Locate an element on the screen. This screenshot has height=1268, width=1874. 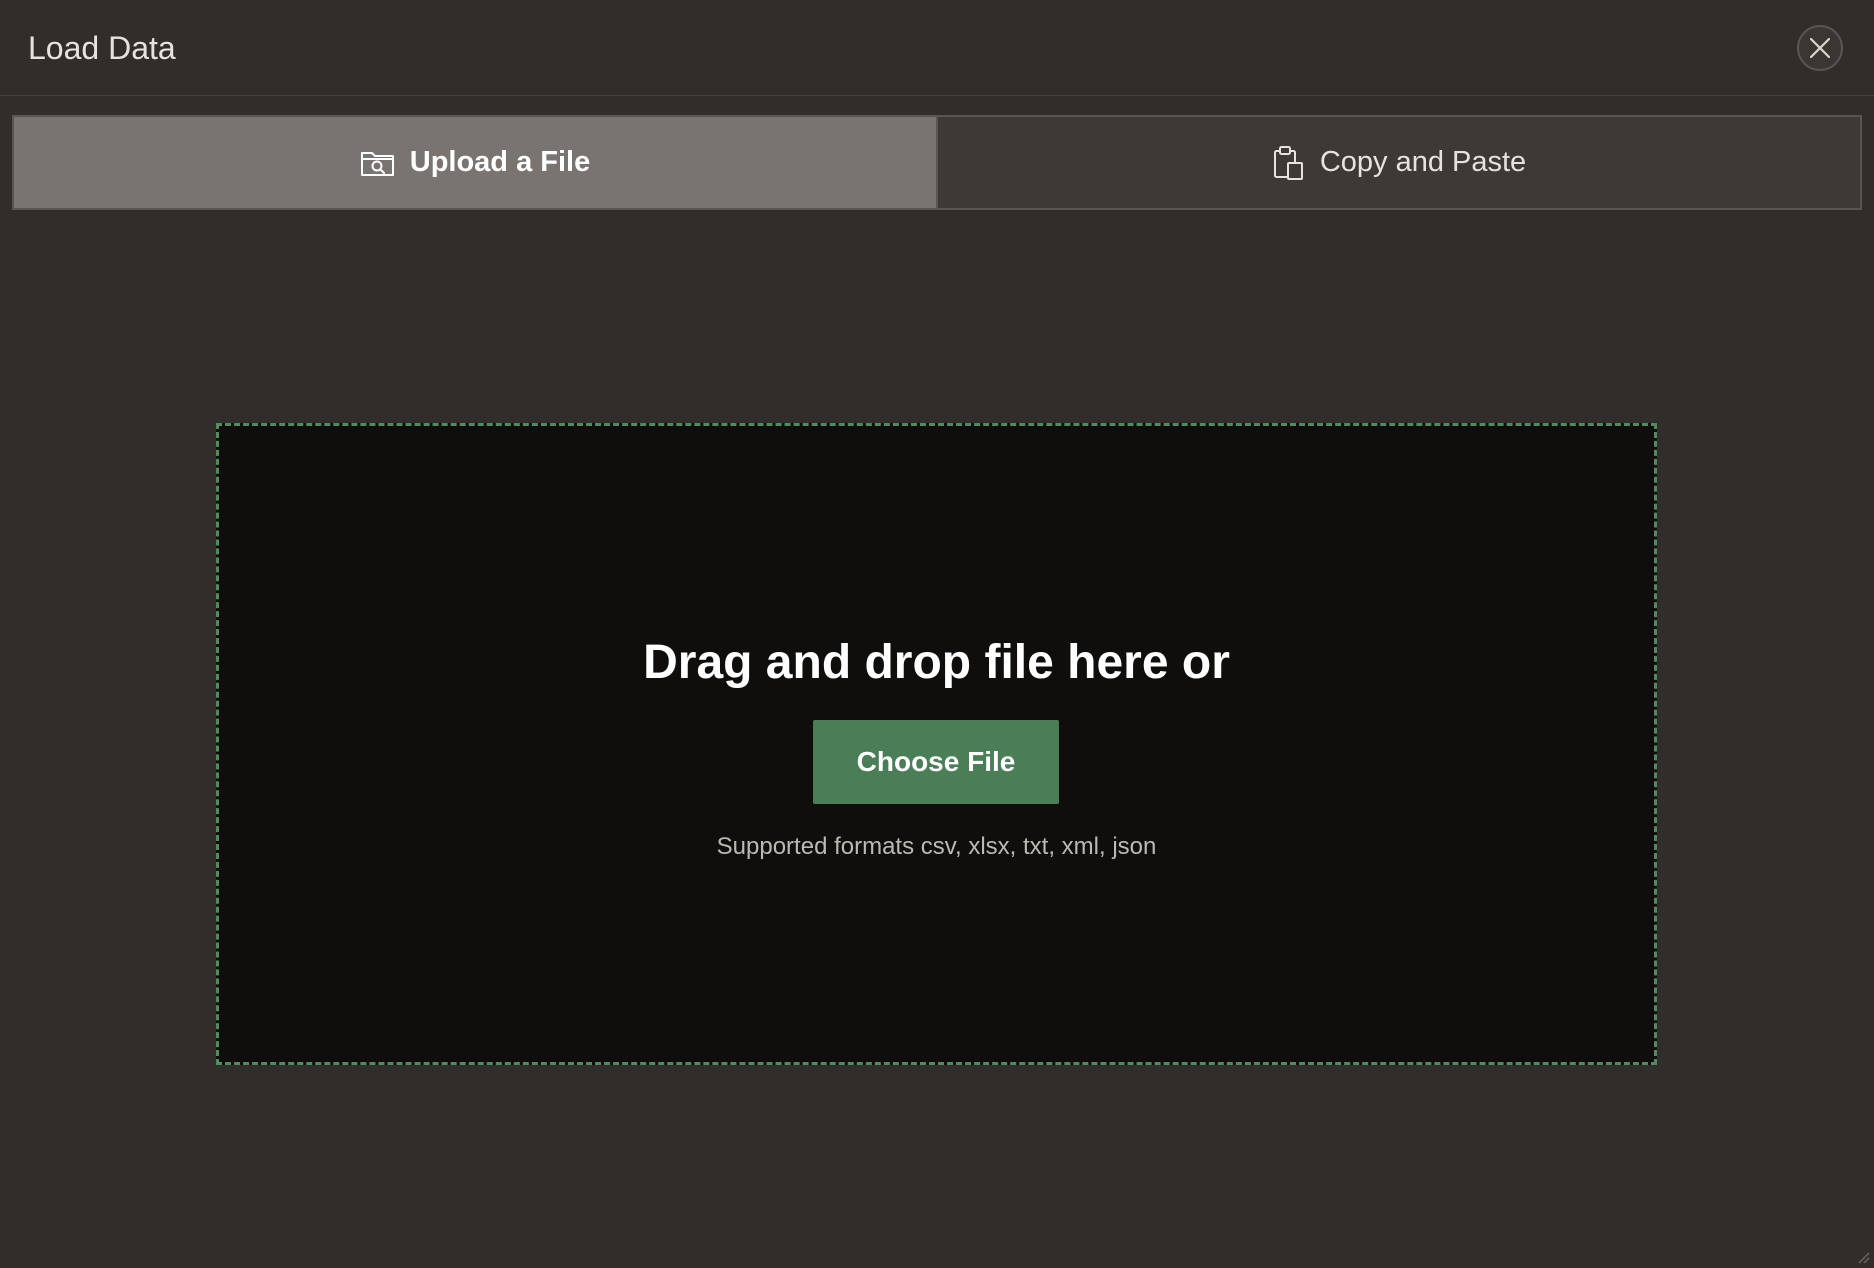
tab-upload-a-file: Upload a File is located at coordinates (475, 162).